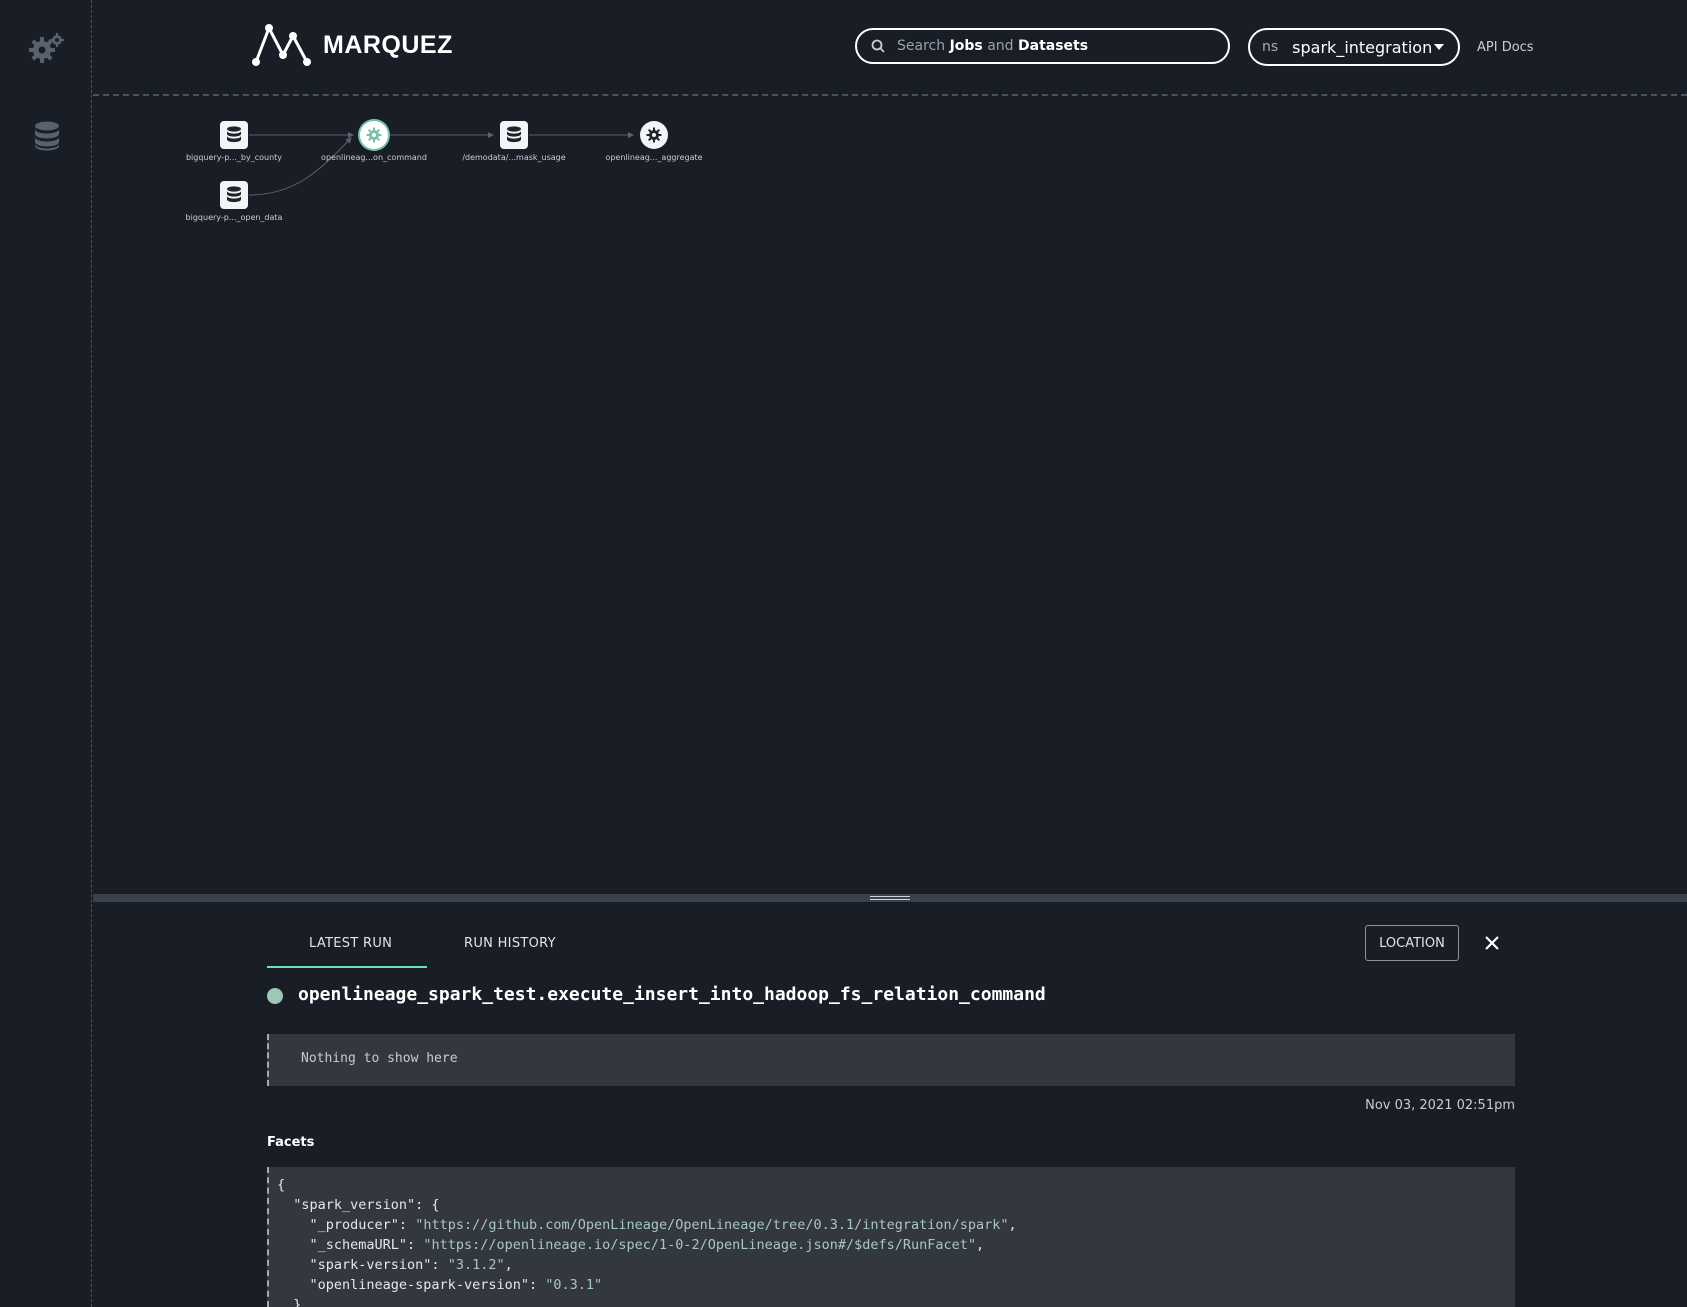  Describe the element at coordinates (514, 157) in the screenshot. I see `node-label: /demodata/...mask_usage` at that location.